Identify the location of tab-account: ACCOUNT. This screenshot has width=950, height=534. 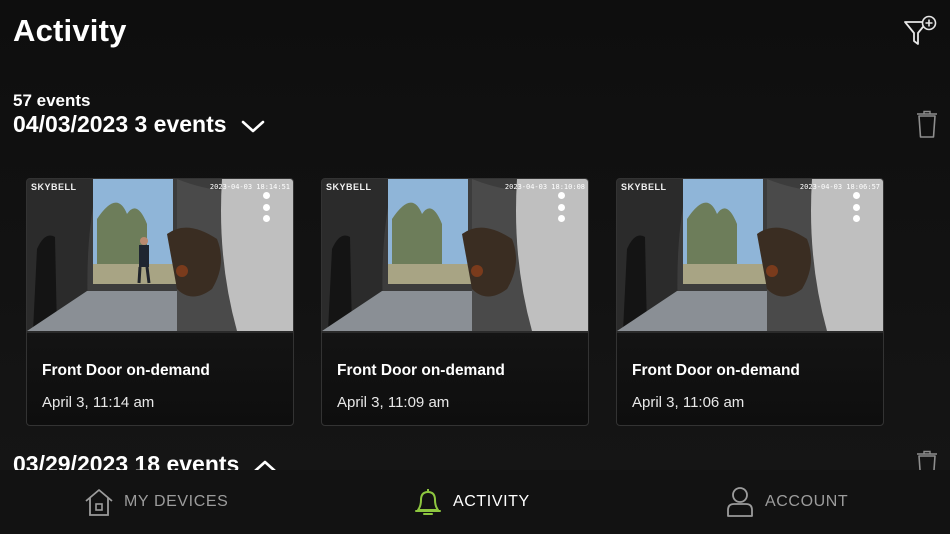
(786, 502).